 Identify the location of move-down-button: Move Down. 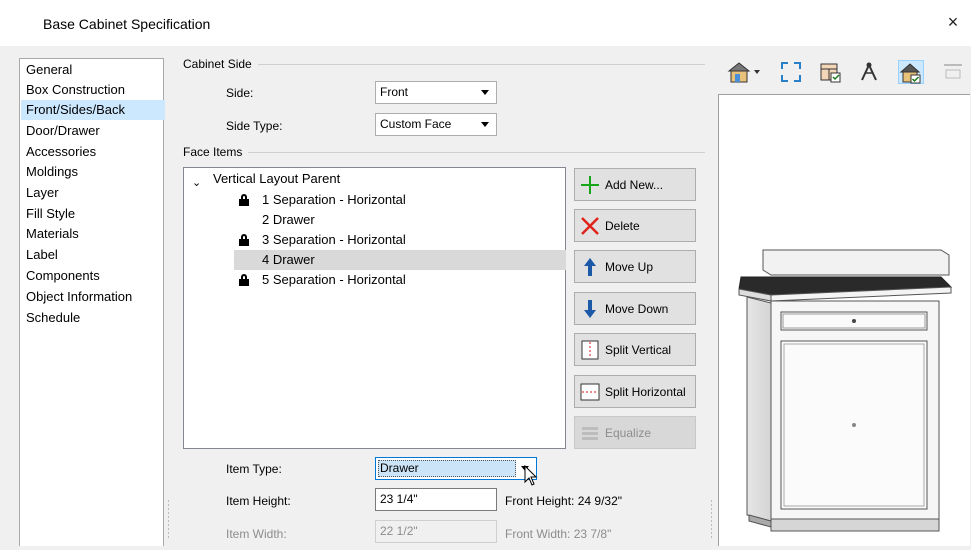
(635, 308).